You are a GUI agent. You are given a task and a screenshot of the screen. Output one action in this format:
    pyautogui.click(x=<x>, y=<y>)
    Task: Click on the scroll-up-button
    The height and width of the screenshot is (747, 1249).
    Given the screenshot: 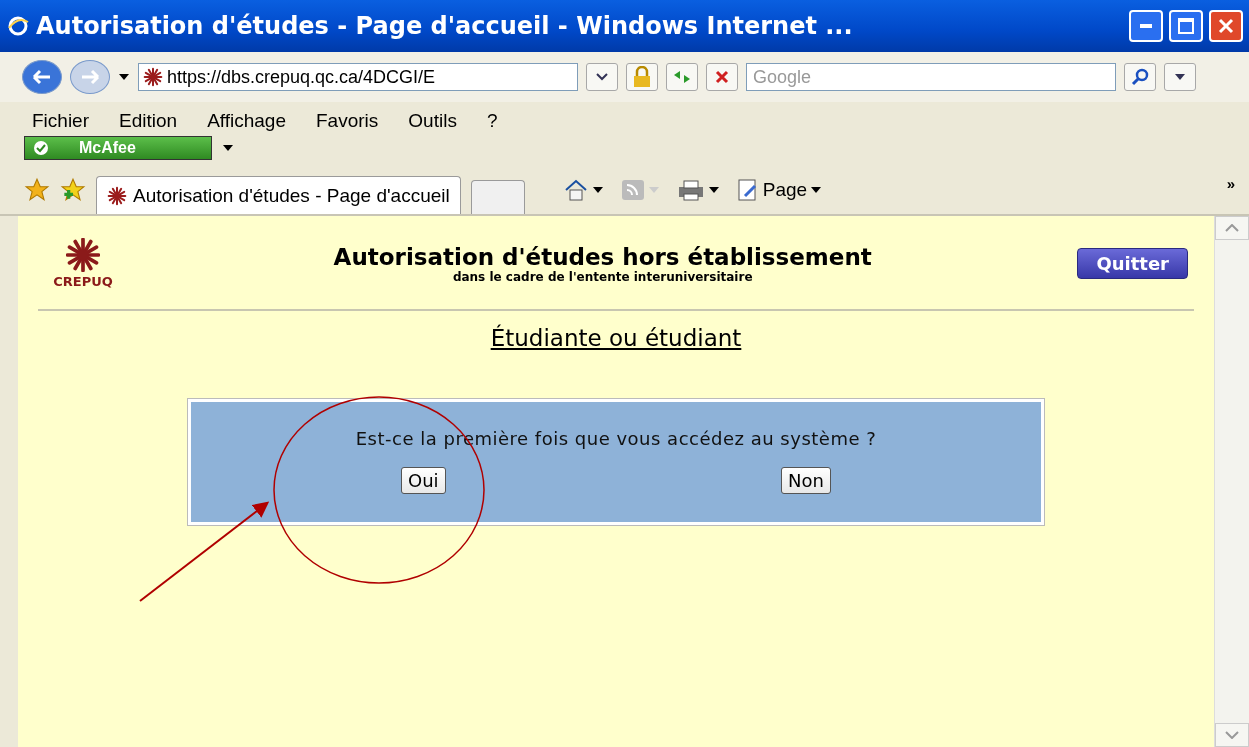 What is the action you would take?
    pyautogui.click(x=1232, y=228)
    